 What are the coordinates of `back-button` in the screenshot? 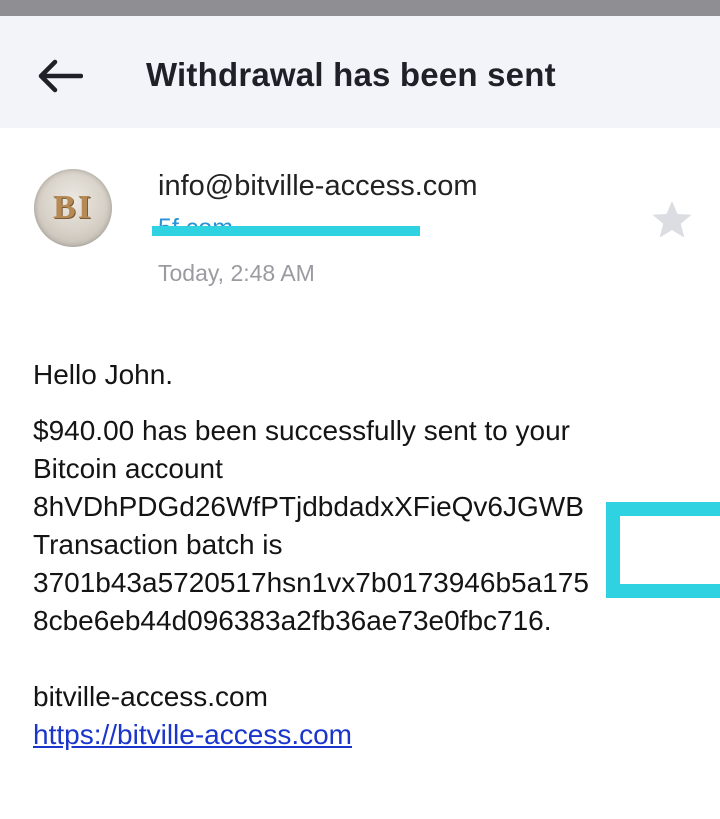 It's located at (60, 76).